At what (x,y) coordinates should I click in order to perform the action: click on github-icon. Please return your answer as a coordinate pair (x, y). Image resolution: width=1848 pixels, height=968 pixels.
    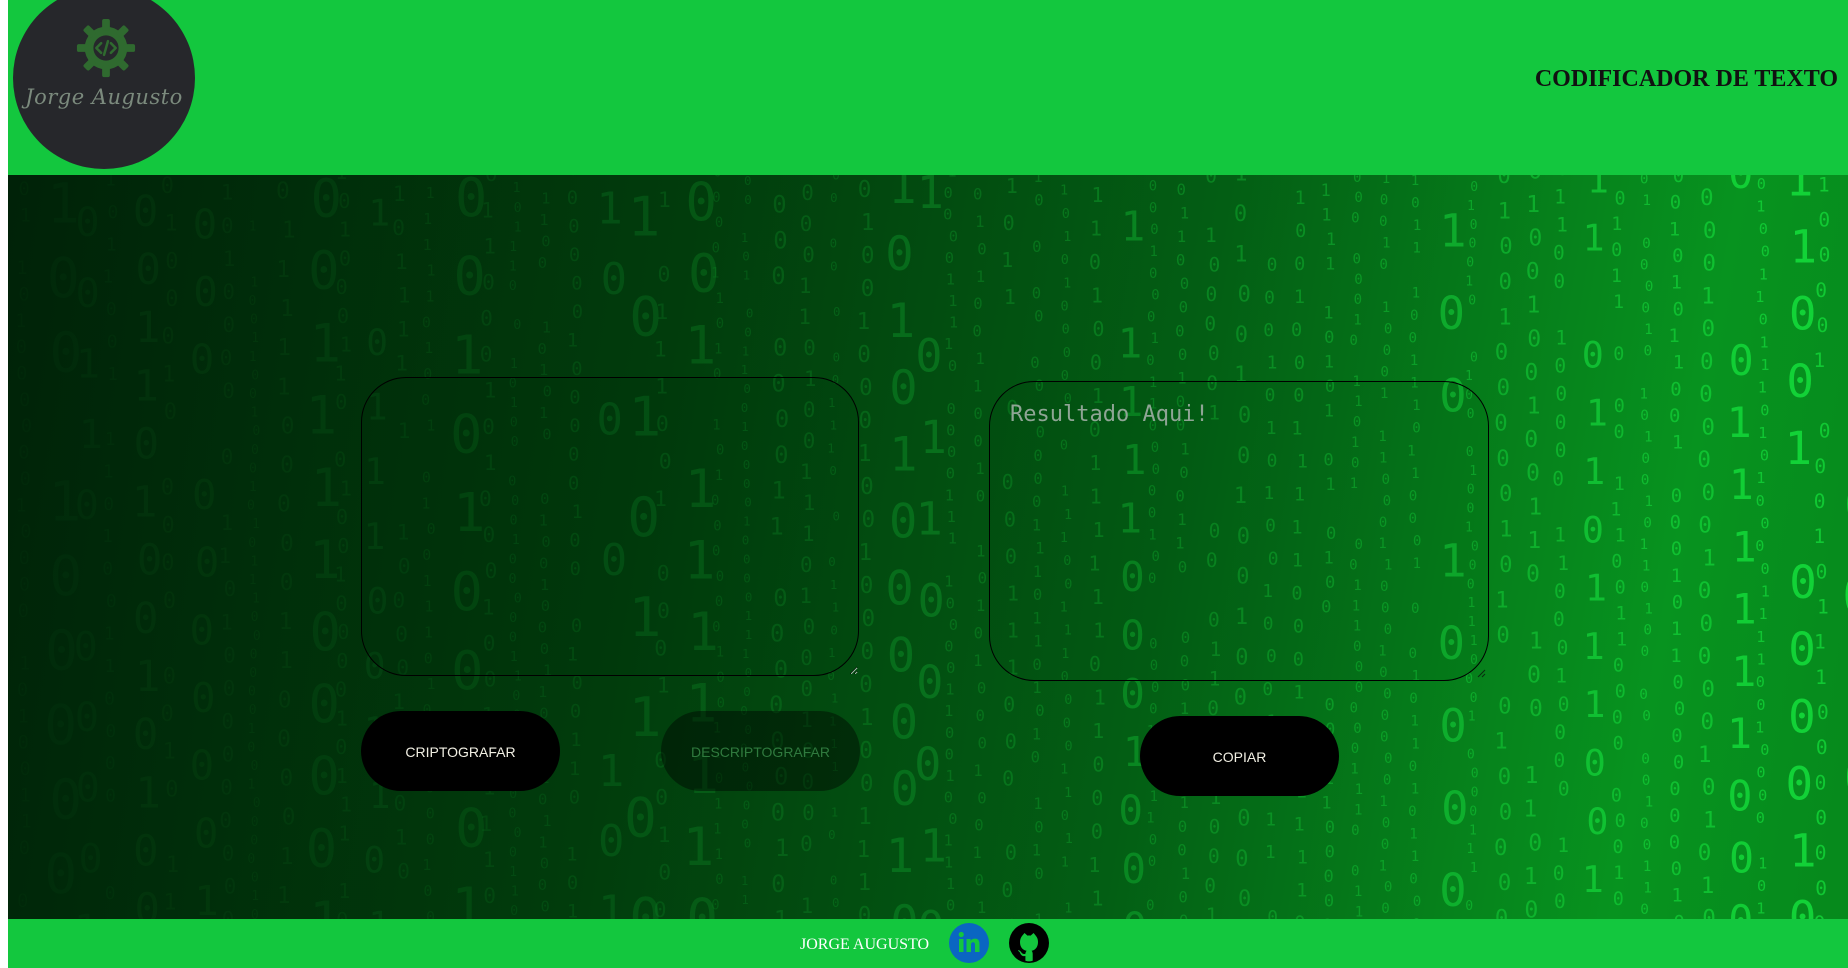
    Looking at the image, I should click on (1029, 943).